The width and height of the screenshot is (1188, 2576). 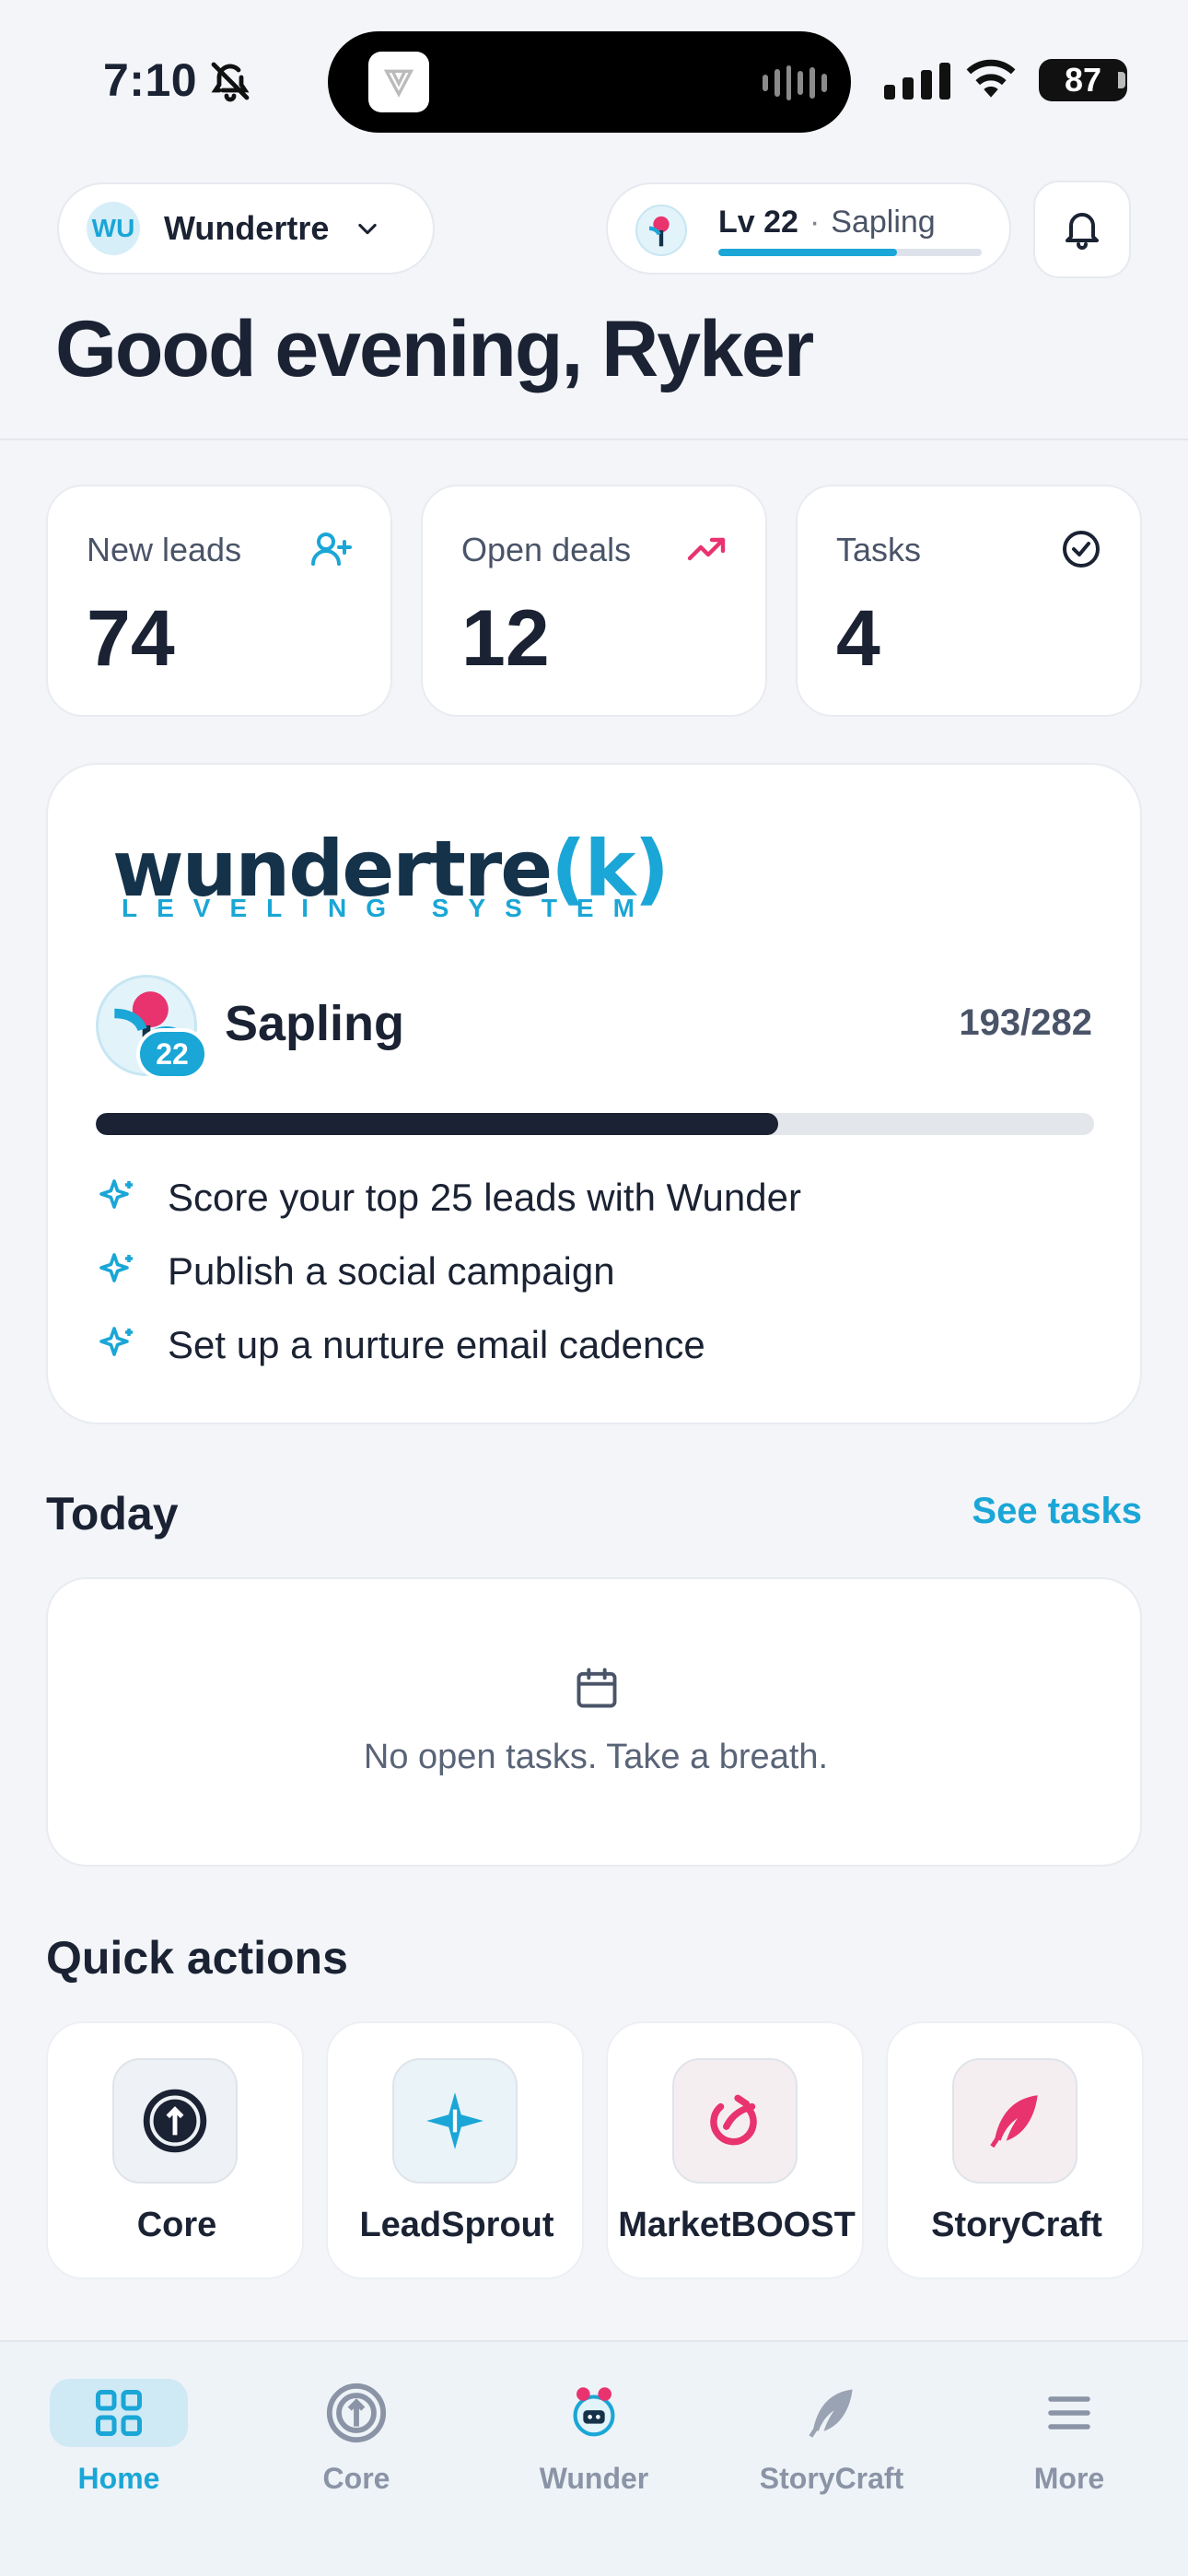 I want to click on quick-action-label: Core, so click(x=176, y=2225).